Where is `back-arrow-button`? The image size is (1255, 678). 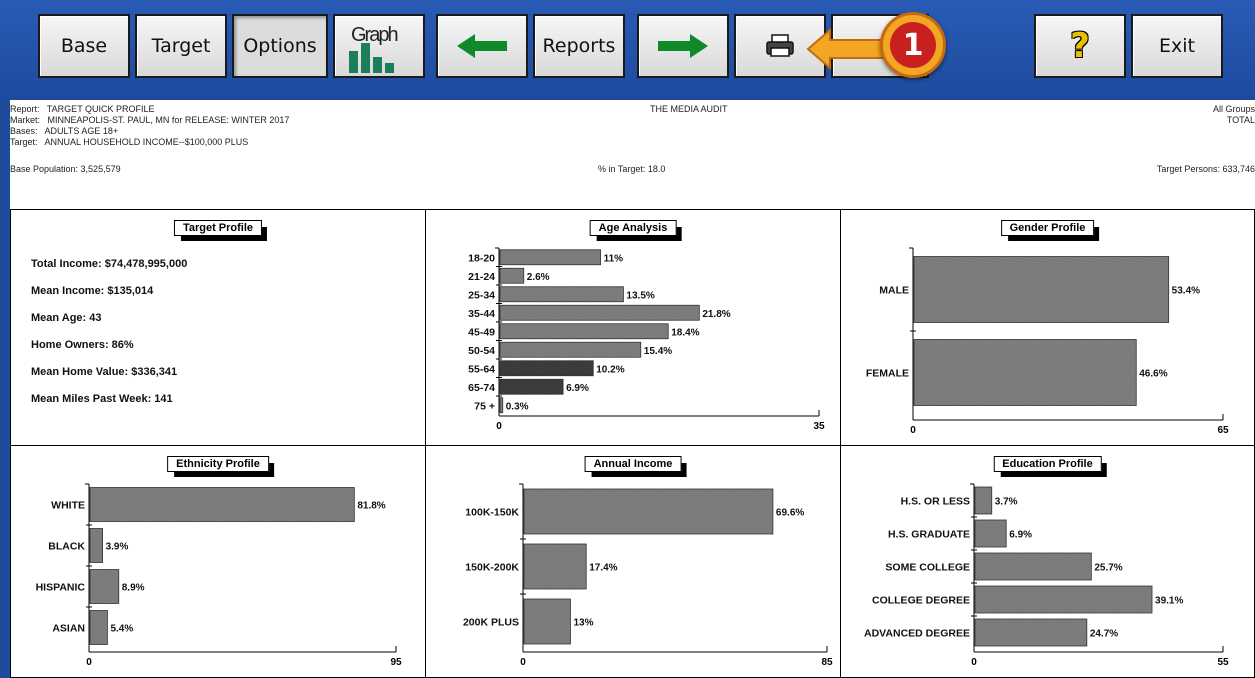 back-arrow-button is located at coordinates (482, 46).